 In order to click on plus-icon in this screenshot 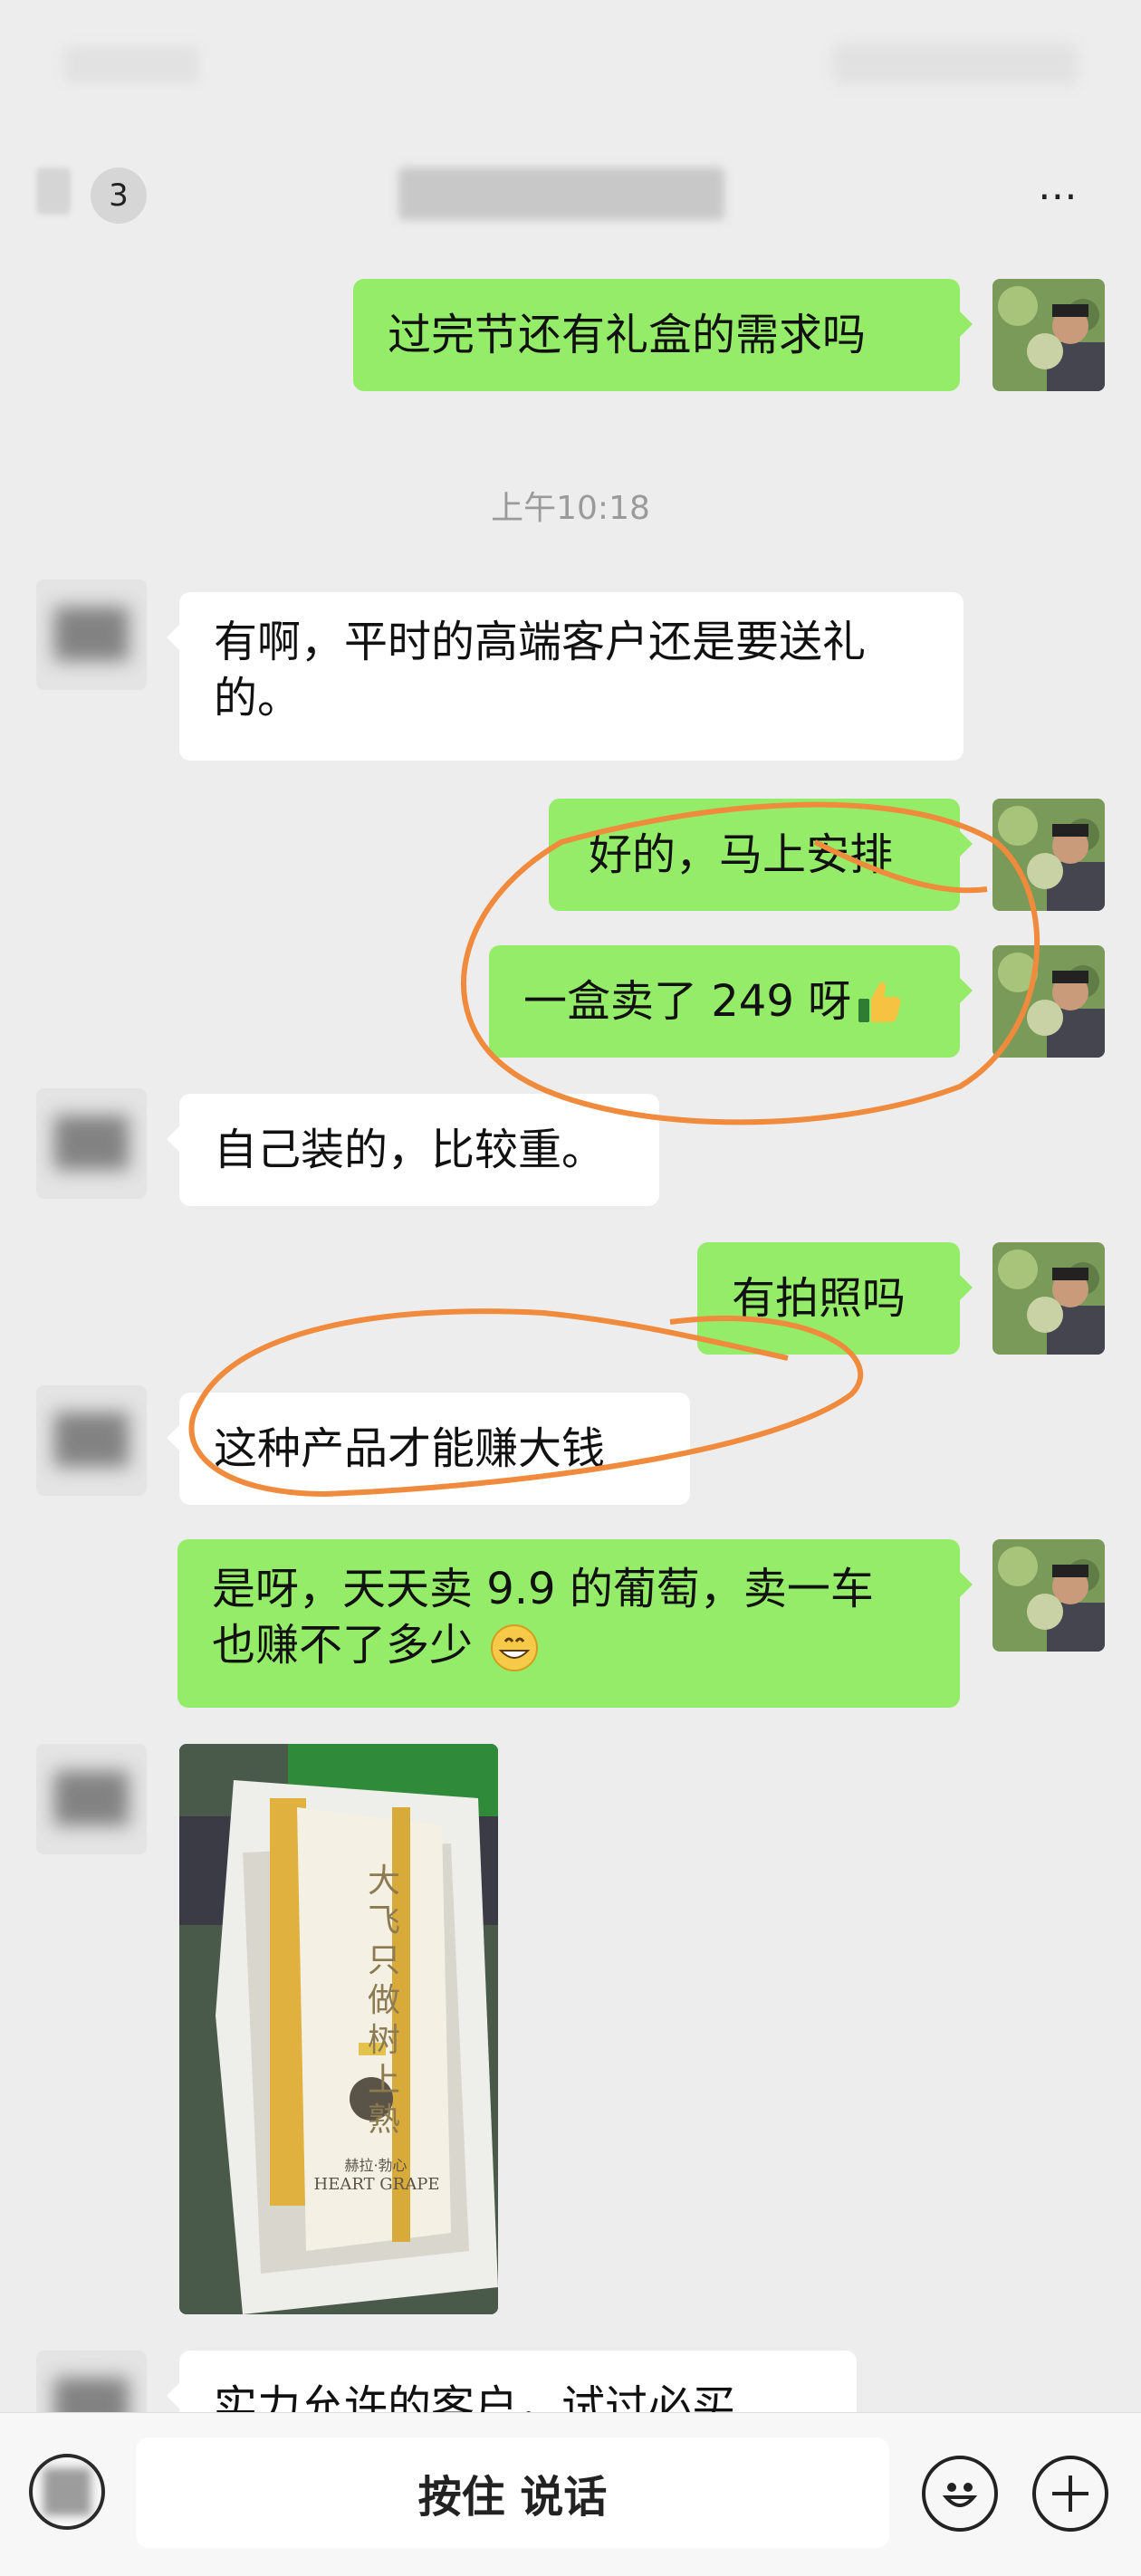, I will do `click(1070, 2494)`.